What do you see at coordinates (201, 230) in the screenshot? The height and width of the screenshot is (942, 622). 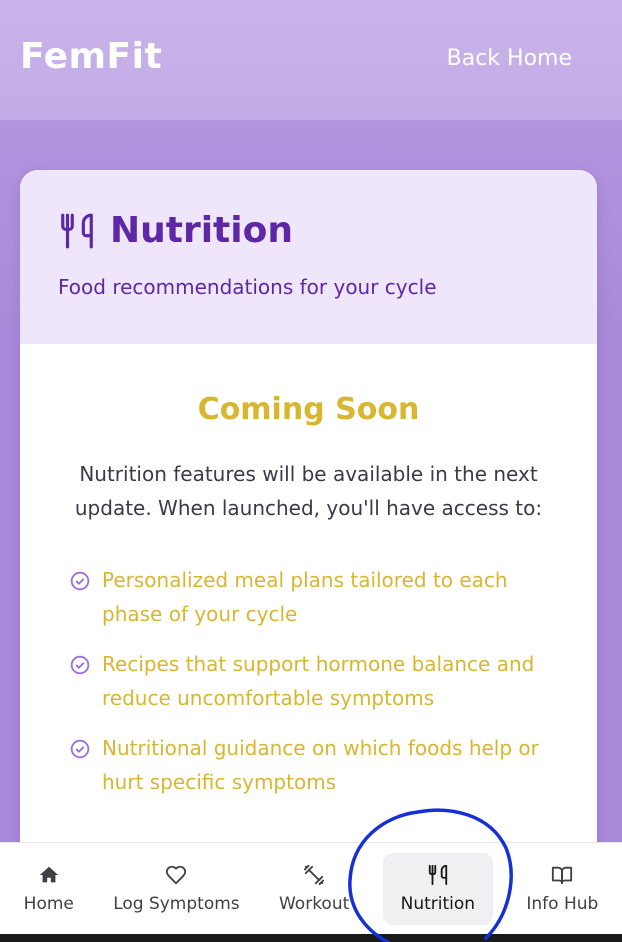 I see `page-title: Nutrition` at bounding box center [201, 230].